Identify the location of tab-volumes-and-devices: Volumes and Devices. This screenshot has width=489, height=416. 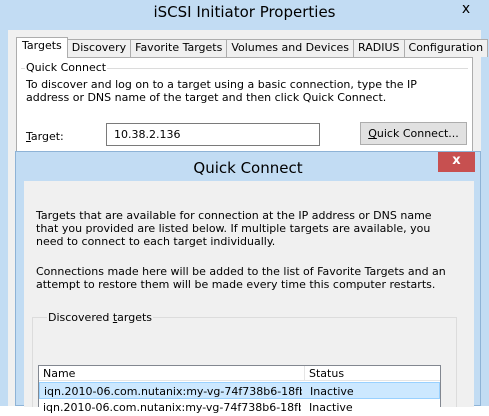
(291, 48).